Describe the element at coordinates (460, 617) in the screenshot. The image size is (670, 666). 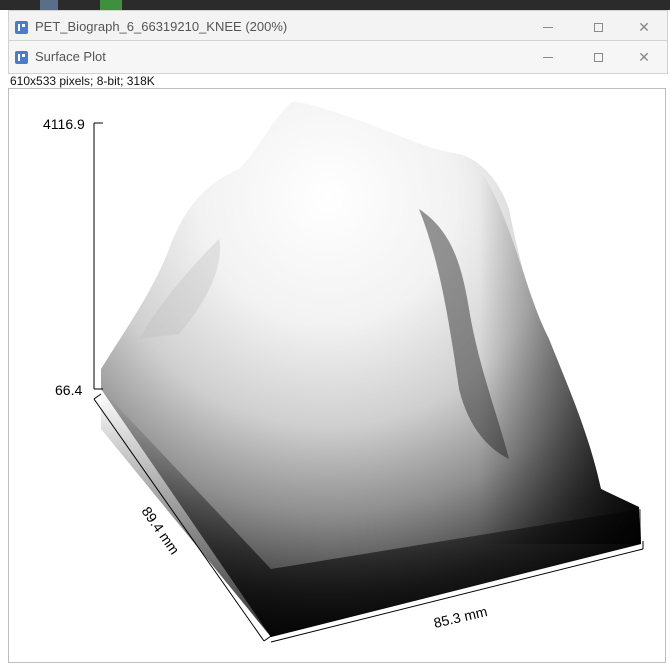
I see `x-axis-label: 85.3 mm` at that location.